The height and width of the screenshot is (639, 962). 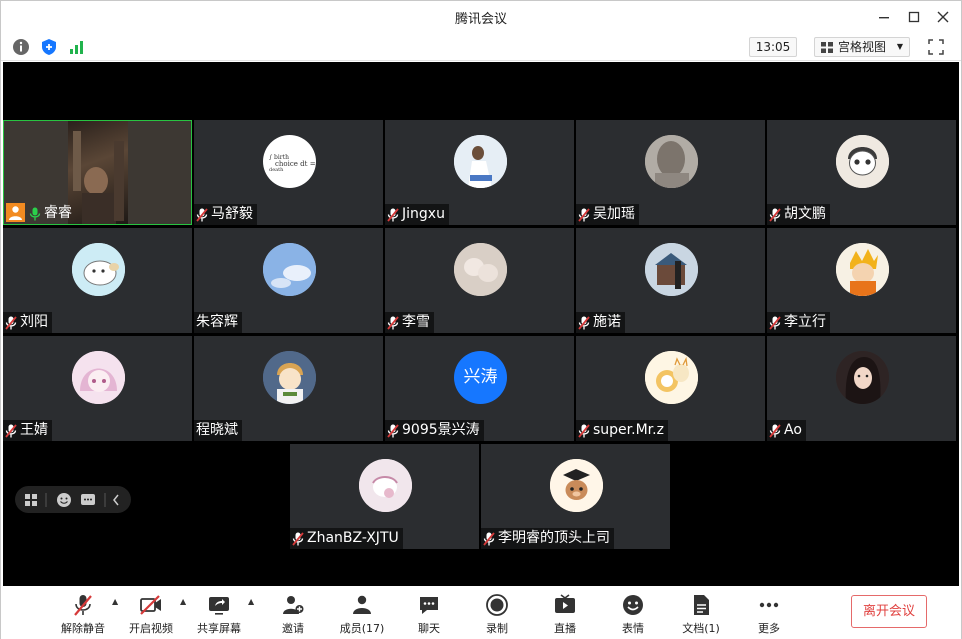 I want to click on participant-avatar: ∫ birthchoice dt = lifedeath, so click(x=289, y=161).